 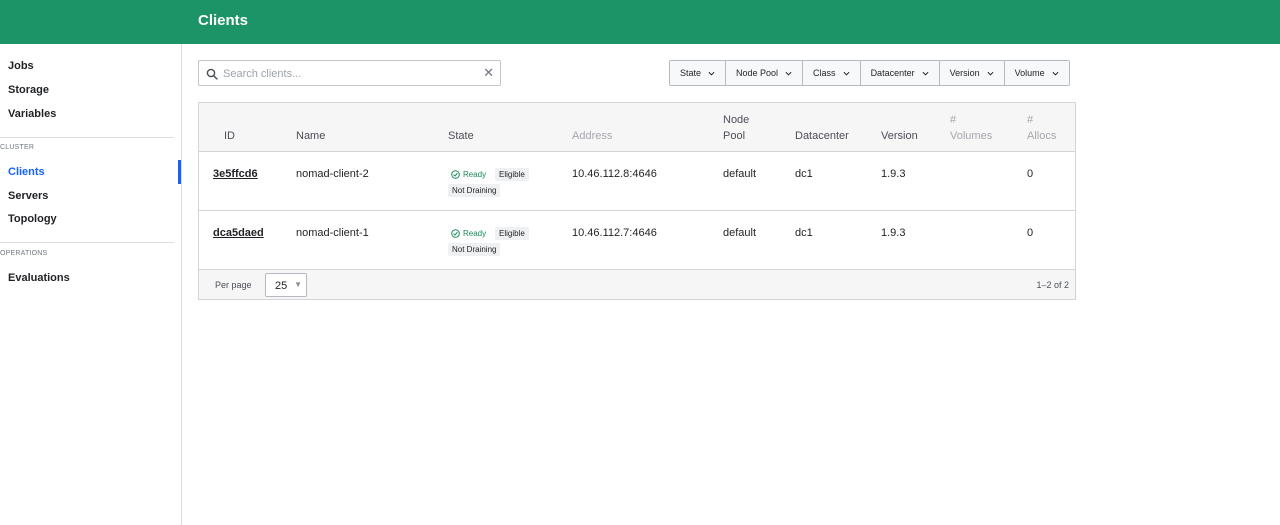 What do you see at coordinates (17, 147) in the screenshot?
I see `sidebar-section-cluster: CLUSTER` at bounding box center [17, 147].